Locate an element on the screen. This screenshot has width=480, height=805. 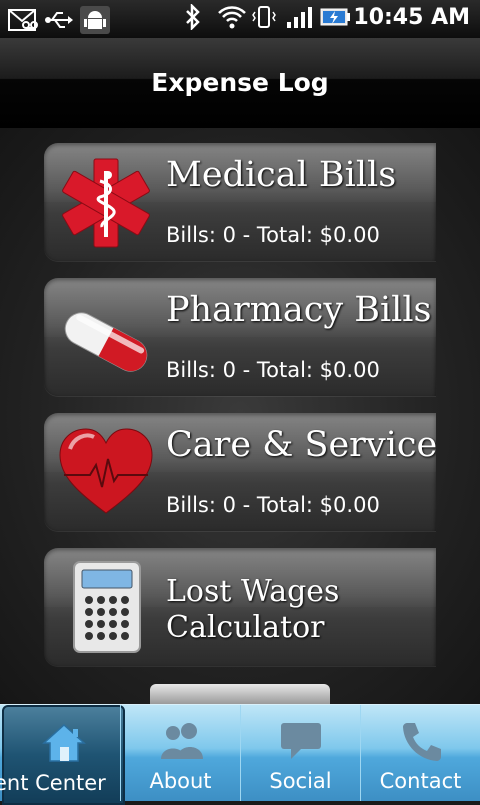
tab-contact: Contact is located at coordinates (420, 753).